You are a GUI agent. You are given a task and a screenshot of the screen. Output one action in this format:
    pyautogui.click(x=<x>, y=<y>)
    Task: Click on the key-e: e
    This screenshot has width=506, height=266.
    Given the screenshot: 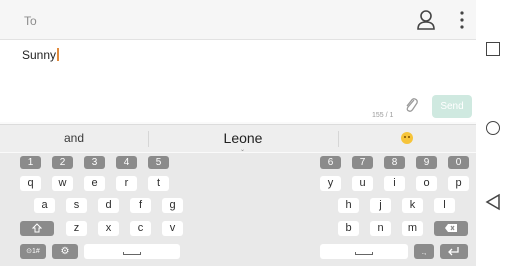 What is the action you would take?
    pyautogui.click(x=94, y=183)
    